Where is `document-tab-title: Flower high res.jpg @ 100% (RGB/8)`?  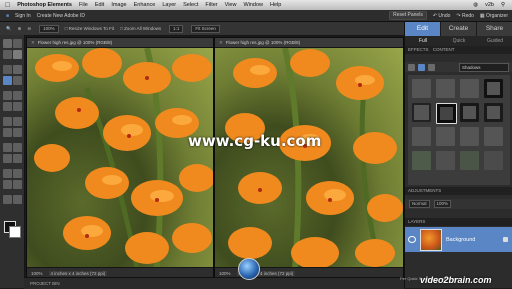 document-tab-title: Flower high res.jpg @ 100% (RGB/8) is located at coordinates (263, 42).